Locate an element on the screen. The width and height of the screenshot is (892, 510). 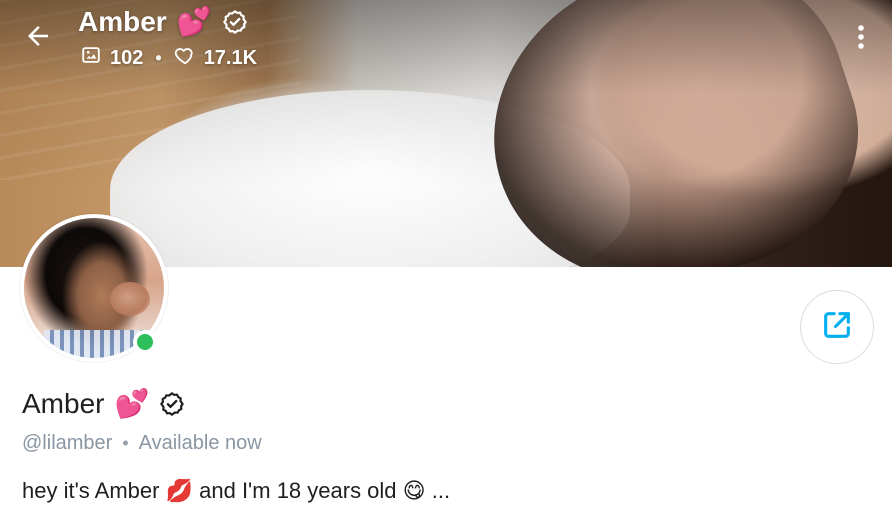
profile-name-text: Amber is located at coordinates (63, 403).